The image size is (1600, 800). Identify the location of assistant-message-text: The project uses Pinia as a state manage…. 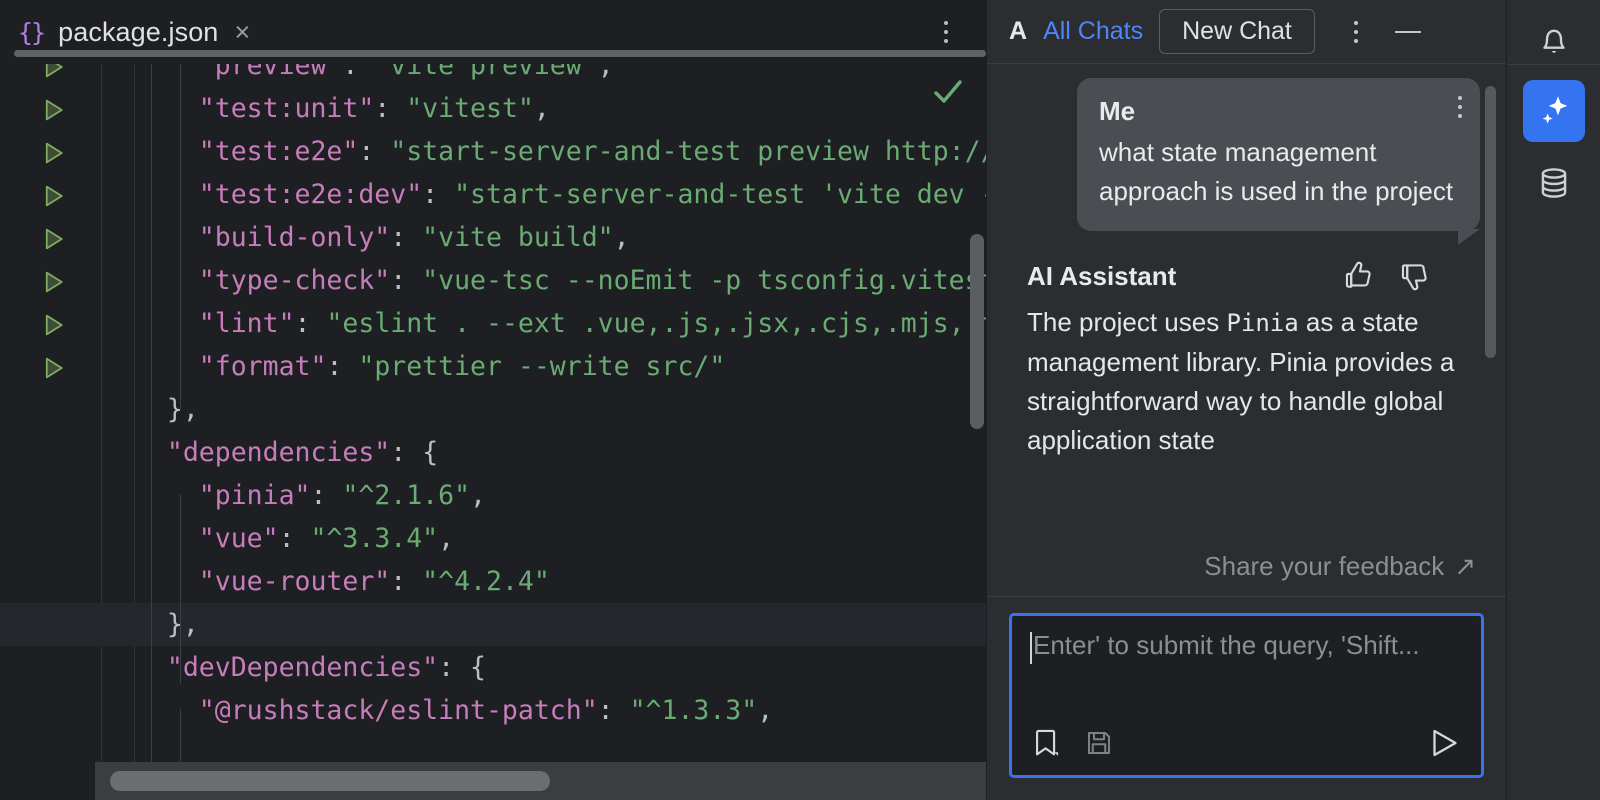
(1255, 381).